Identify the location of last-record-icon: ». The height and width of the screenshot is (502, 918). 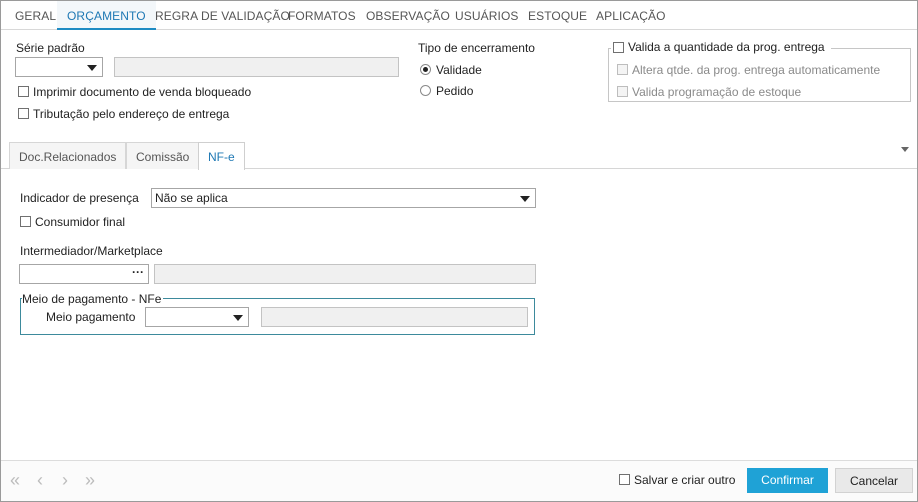
(90, 480).